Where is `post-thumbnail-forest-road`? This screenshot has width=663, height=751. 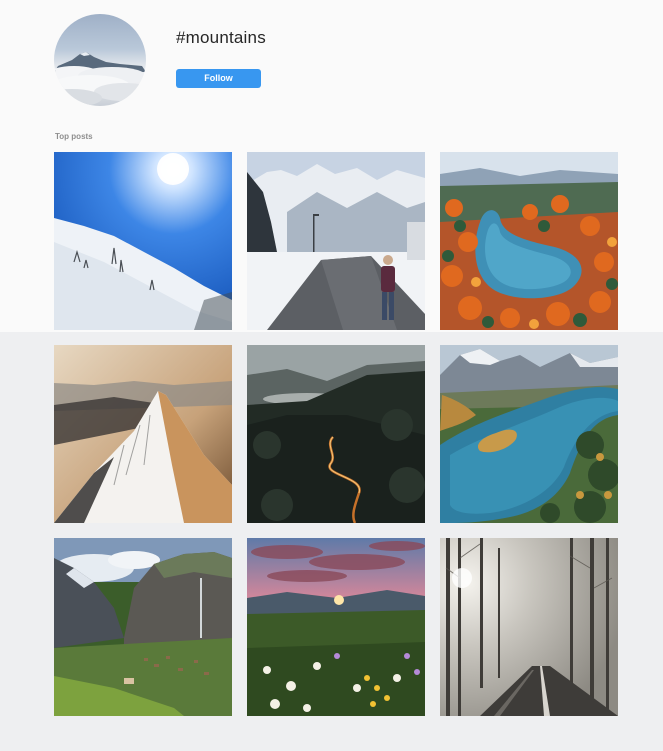
post-thumbnail-forest-road is located at coordinates (336, 434).